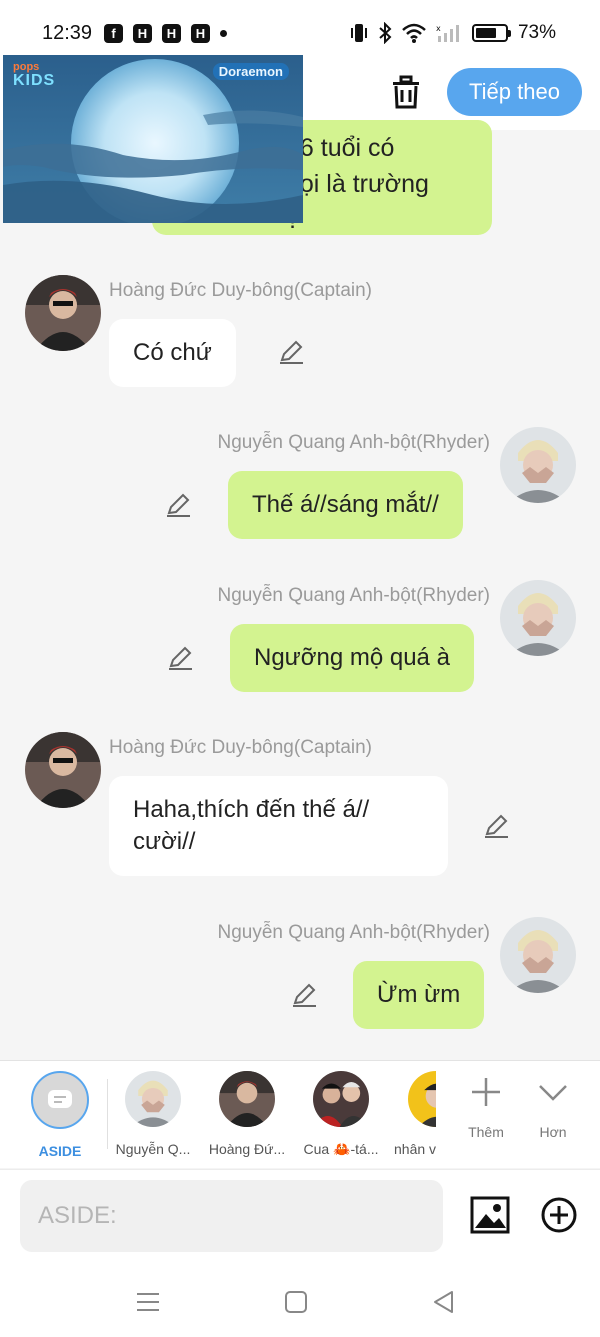 Image resolution: width=600 pixels, height=1337 pixels. I want to click on video-channel-logo: pops KIDS, so click(34, 75).